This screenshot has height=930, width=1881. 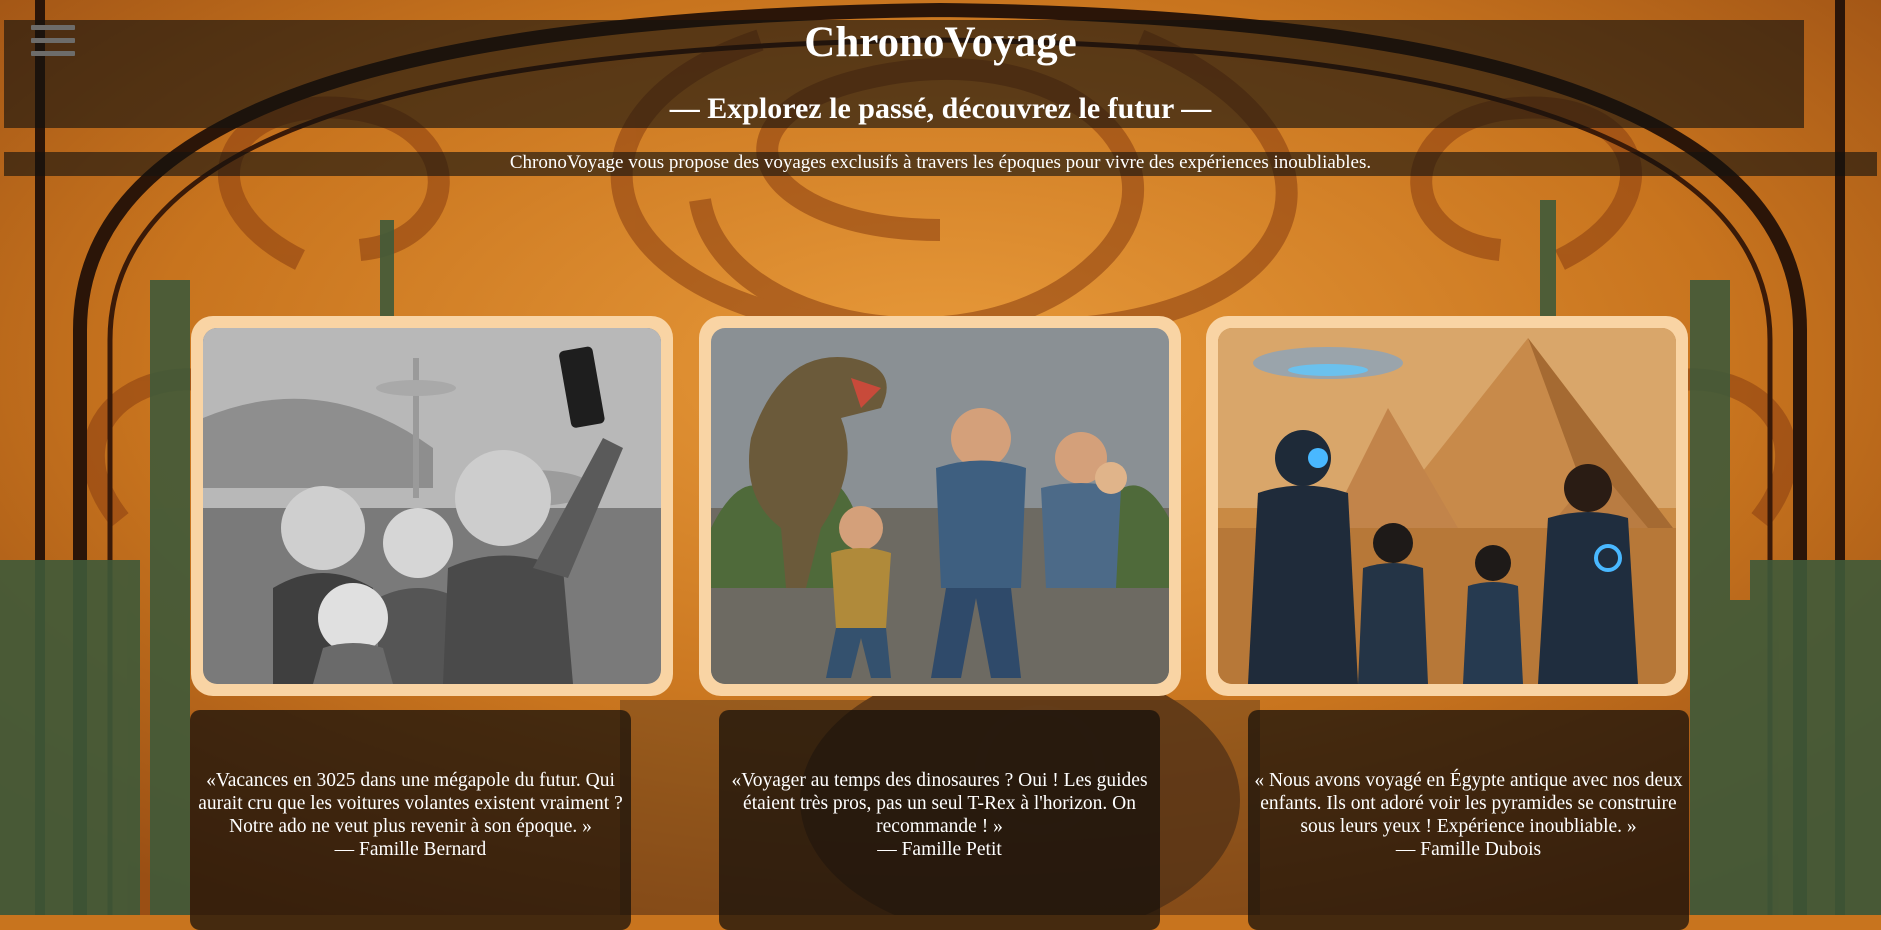 What do you see at coordinates (1468, 849) in the screenshot?
I see `testimonial-author: — Famille Dubois` at bounding box center [1468, 849].